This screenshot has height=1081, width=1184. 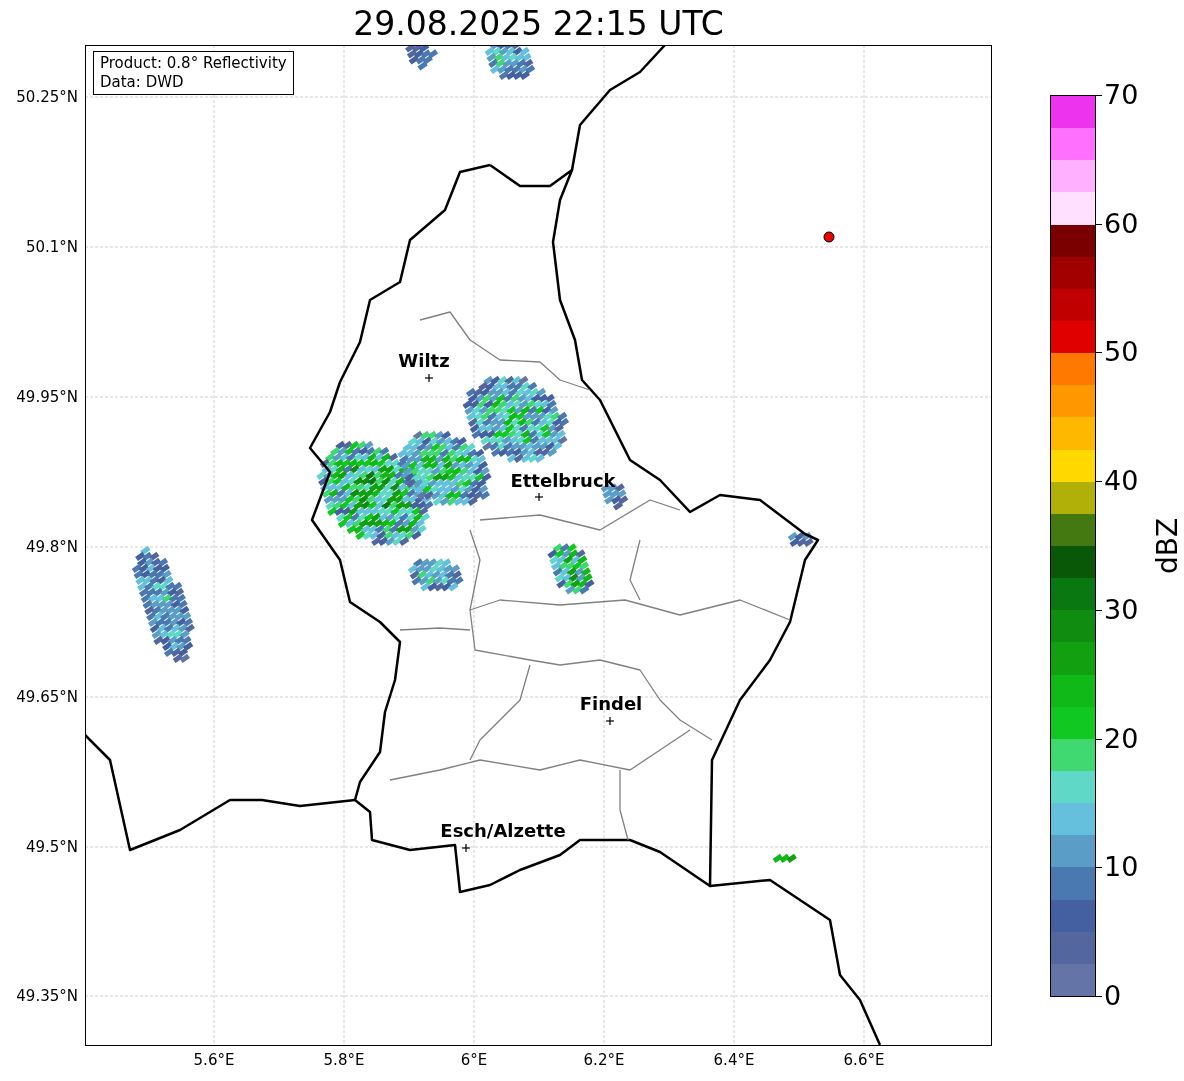 I want to click on city-label: Esch/Alzette, so click(x=503, y=831).